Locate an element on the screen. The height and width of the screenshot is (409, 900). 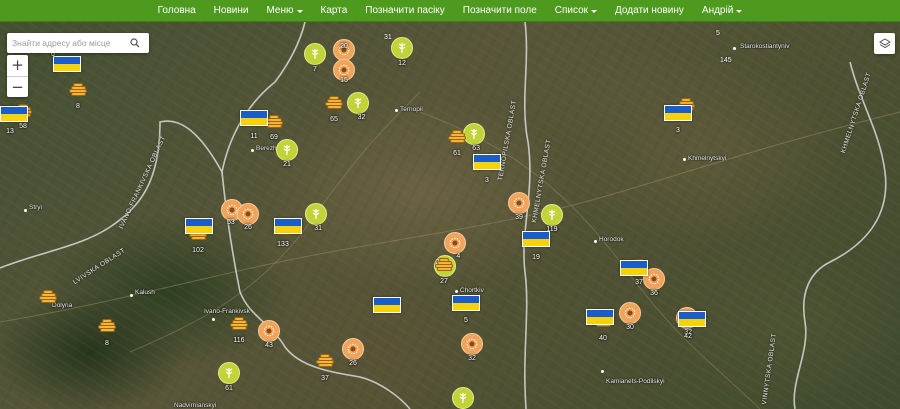
search-button is located at coordinates (135, 43).